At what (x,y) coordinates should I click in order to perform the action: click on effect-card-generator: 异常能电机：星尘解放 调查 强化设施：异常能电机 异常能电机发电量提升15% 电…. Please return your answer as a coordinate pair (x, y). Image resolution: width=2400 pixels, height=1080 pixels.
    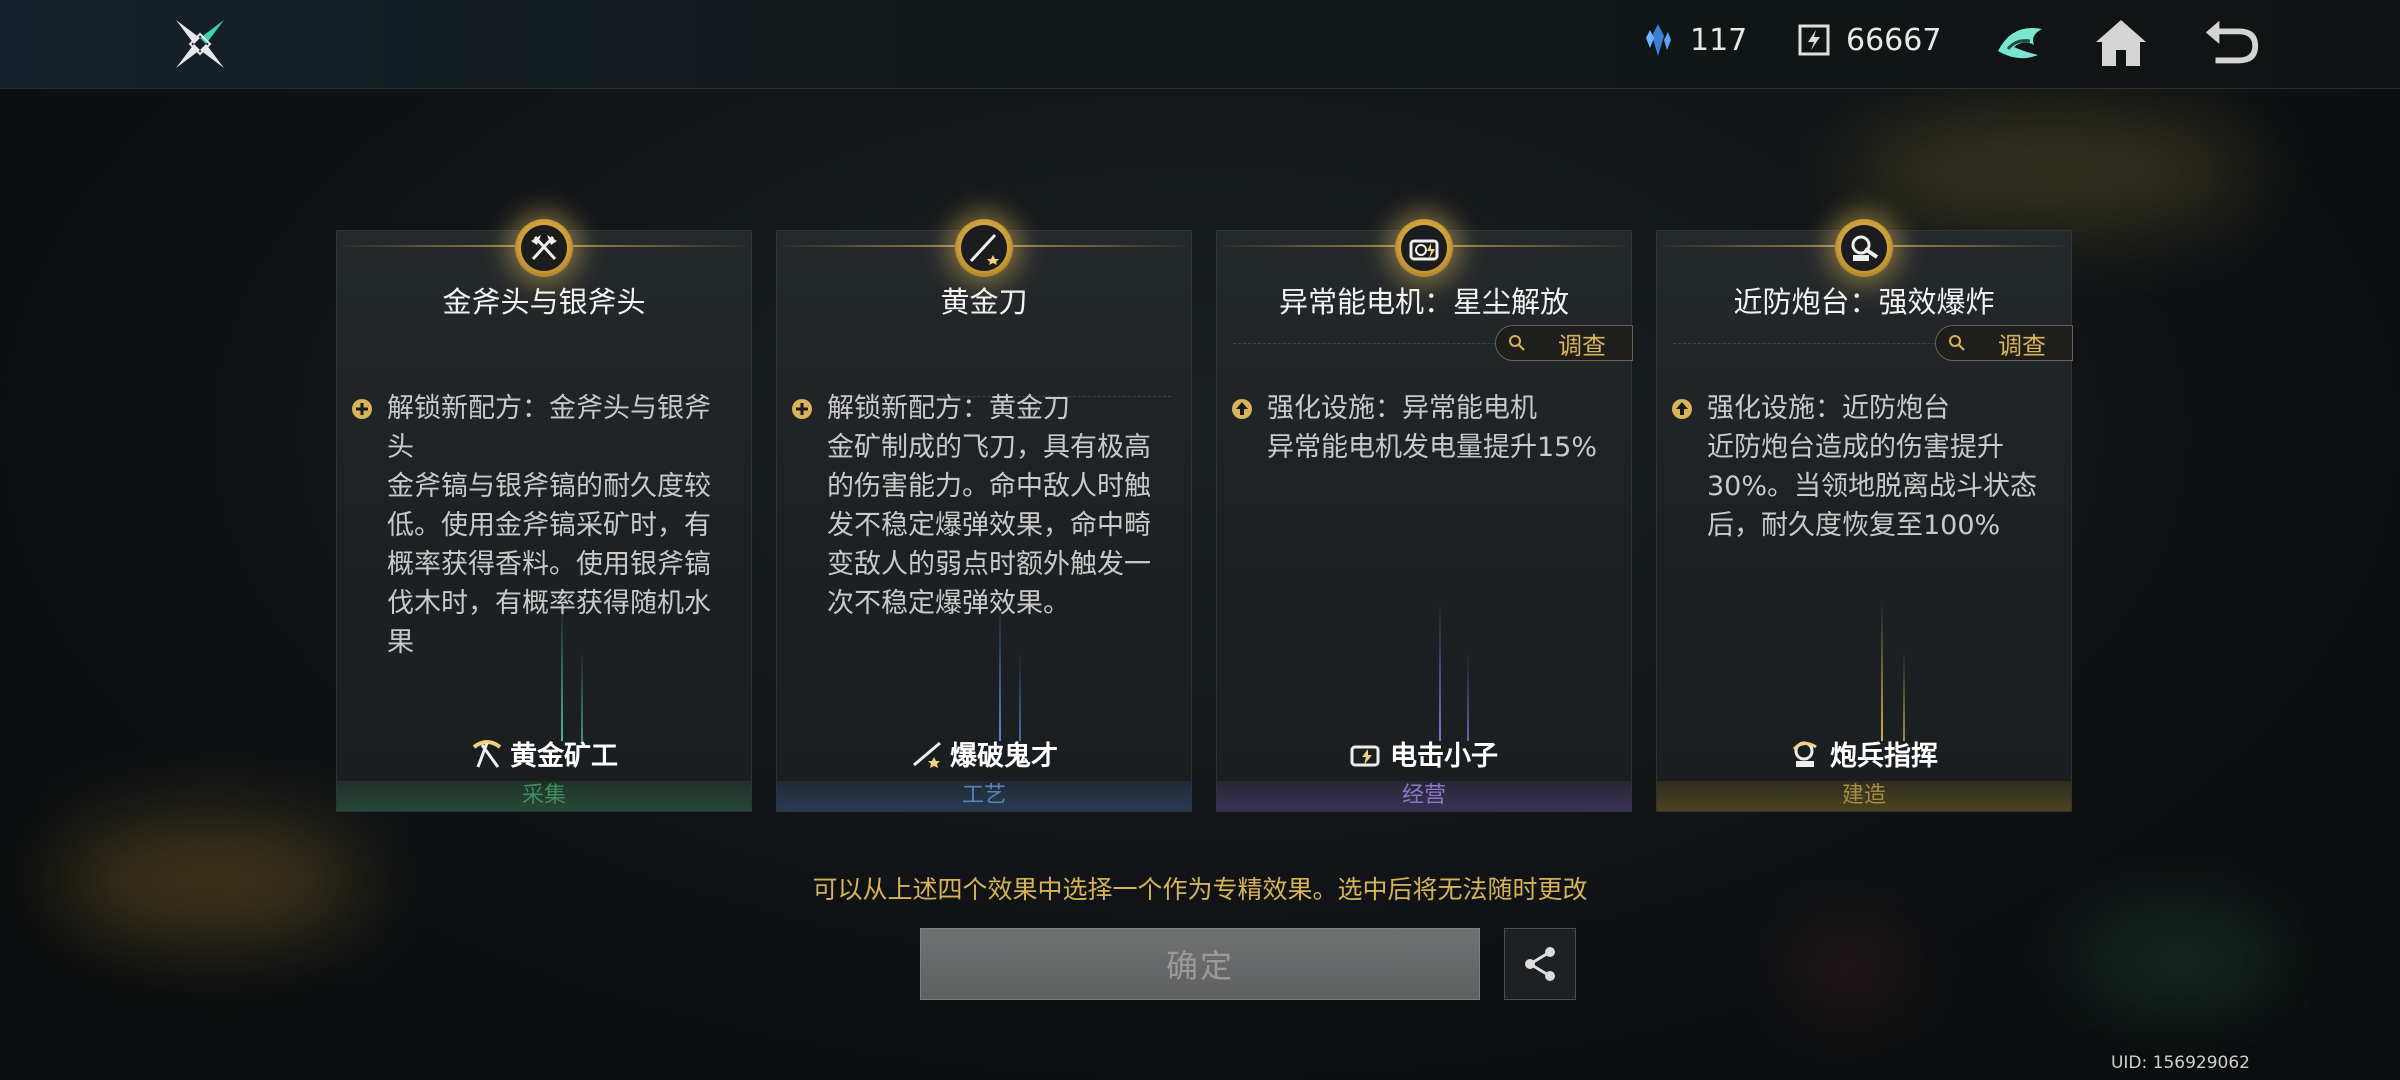
    Looking at the image, I should click on (1424, 515).